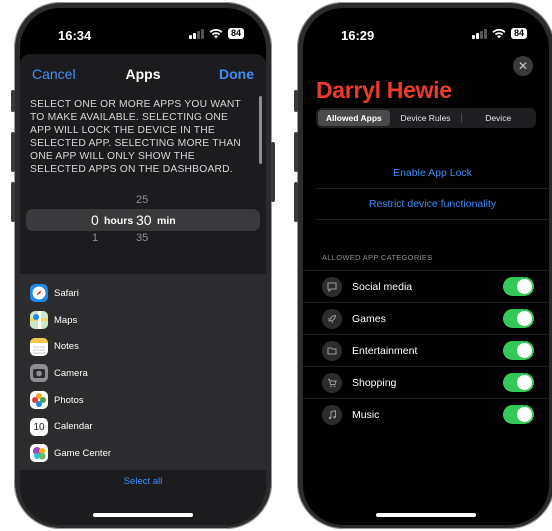 The image size is (552, 531). Describe the element at coordinates (39, 346) in the screenshot. I see `notes-icon` at that location.